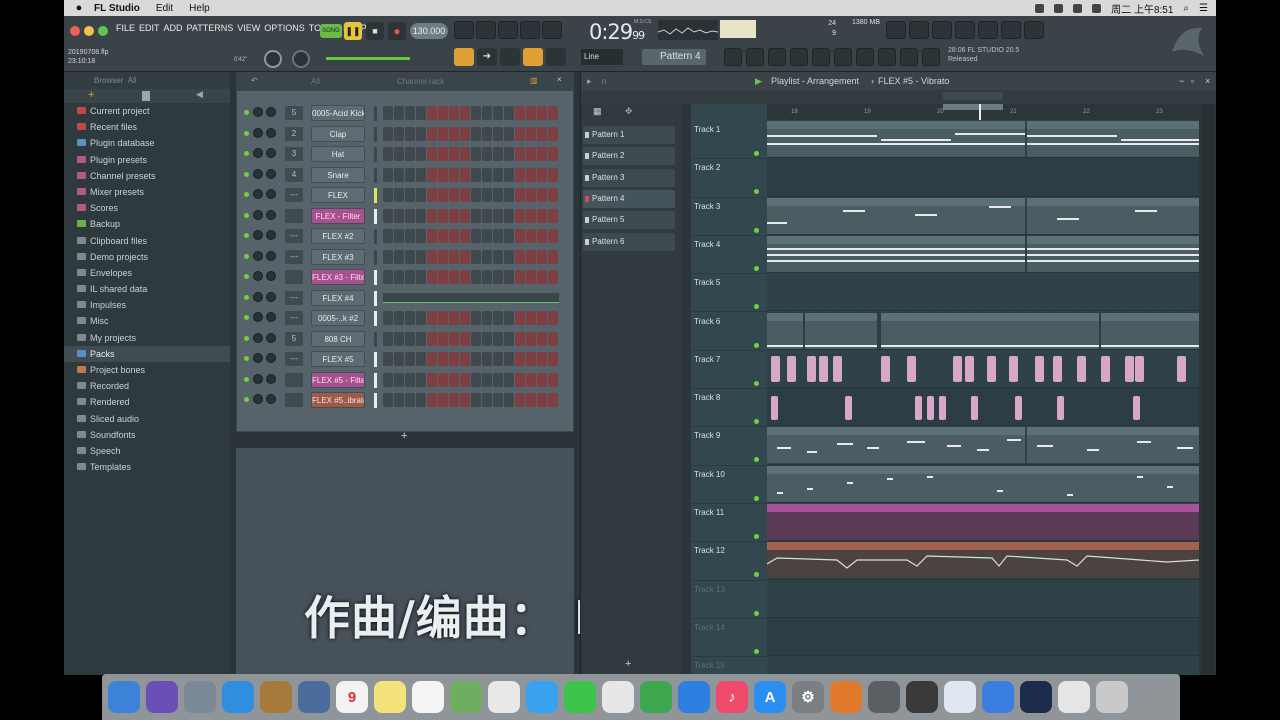 The image size is (1280, 720). I want to click on playlist-clip: Pattern 6, so click(983, 483).